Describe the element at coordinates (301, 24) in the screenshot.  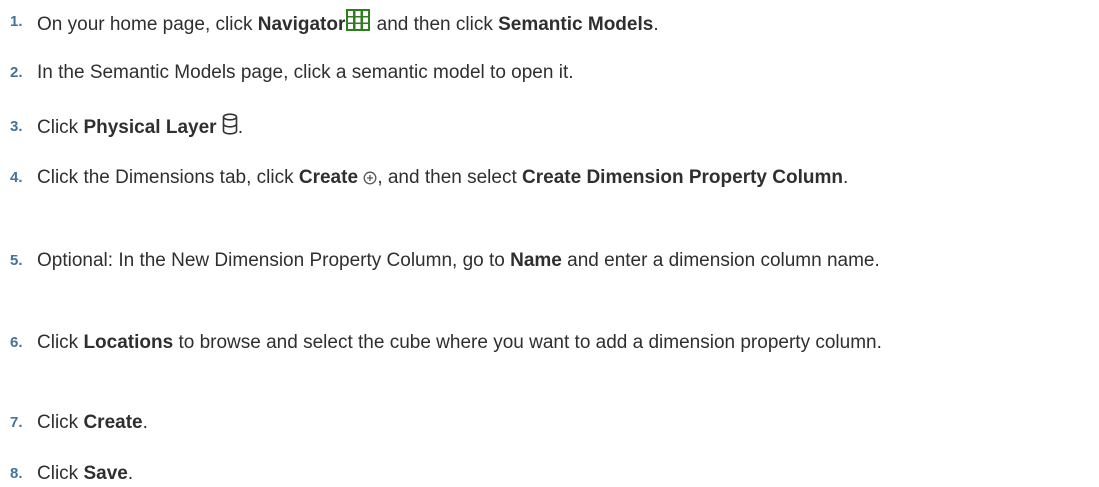
I see `ui-term-navigator: Navigator` at that location.